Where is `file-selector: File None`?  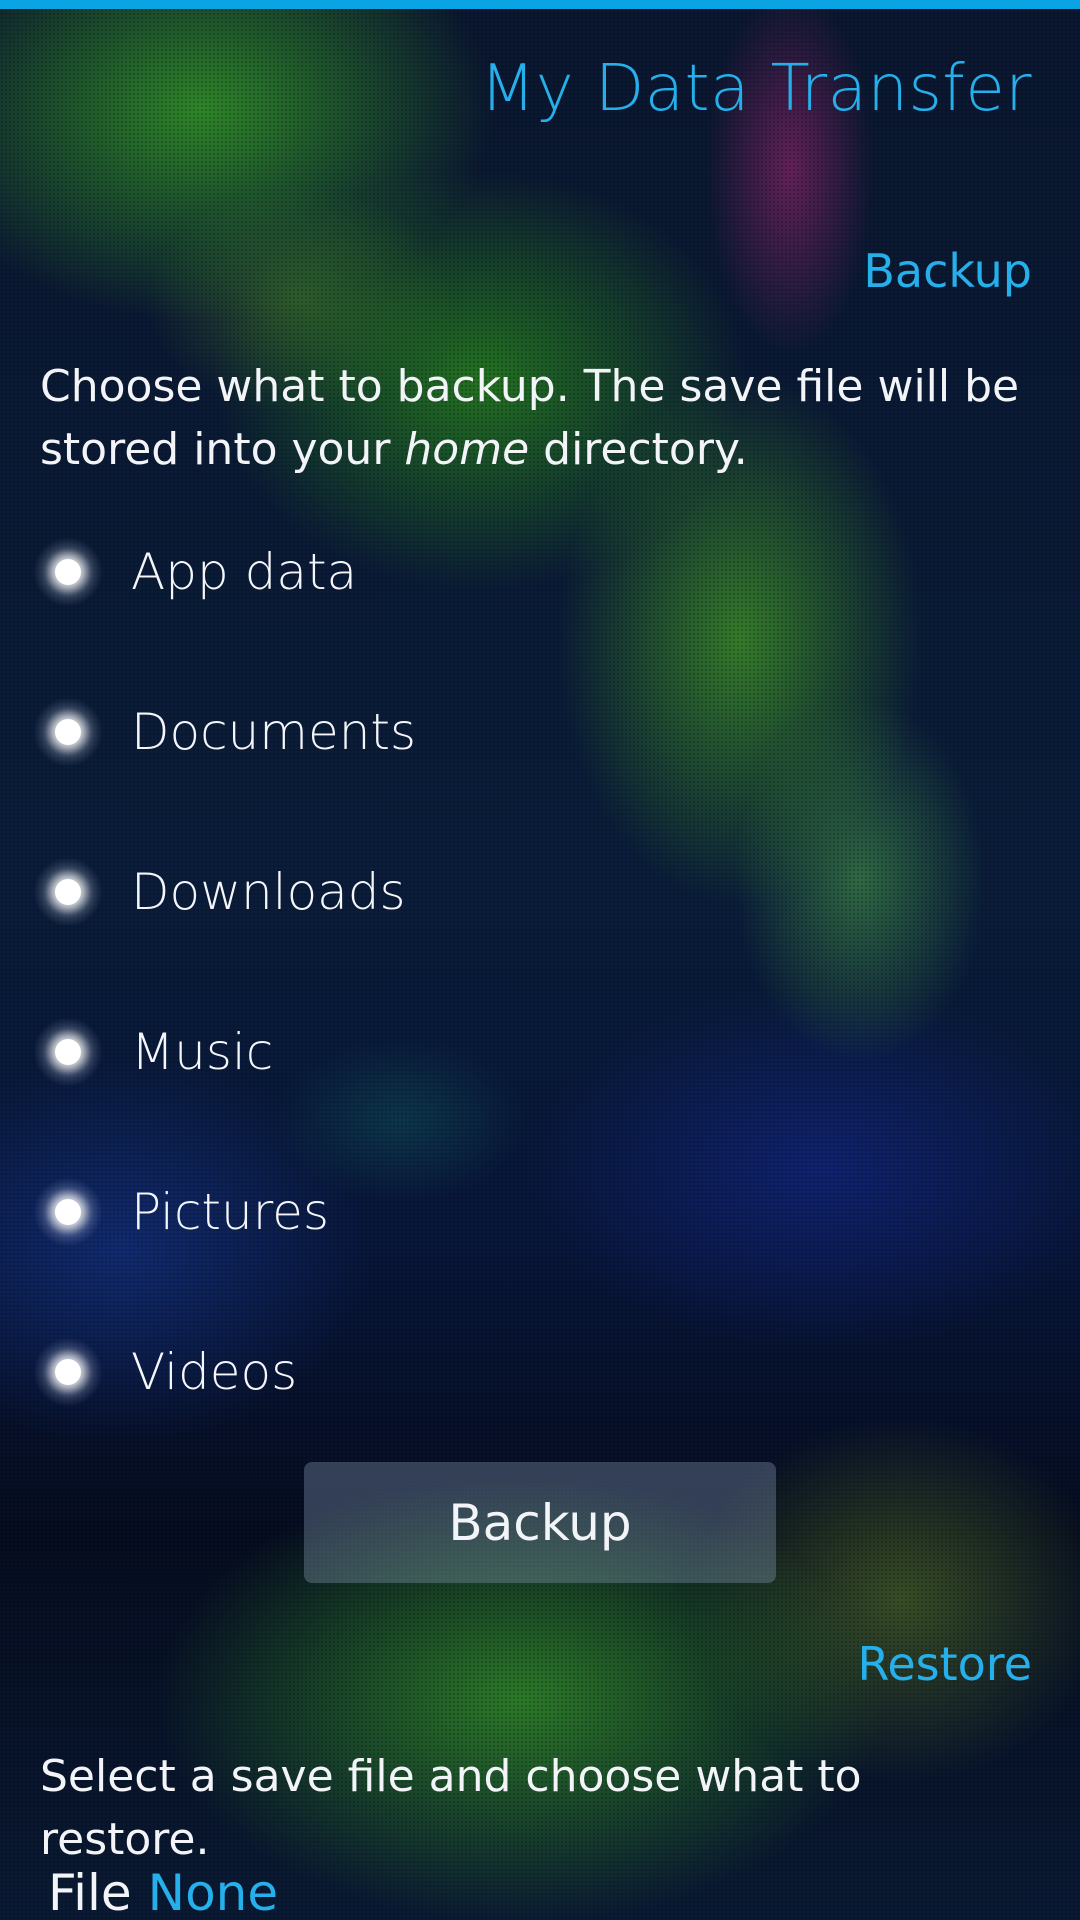 file-selector: File None is located at coordinates (163, 1892).